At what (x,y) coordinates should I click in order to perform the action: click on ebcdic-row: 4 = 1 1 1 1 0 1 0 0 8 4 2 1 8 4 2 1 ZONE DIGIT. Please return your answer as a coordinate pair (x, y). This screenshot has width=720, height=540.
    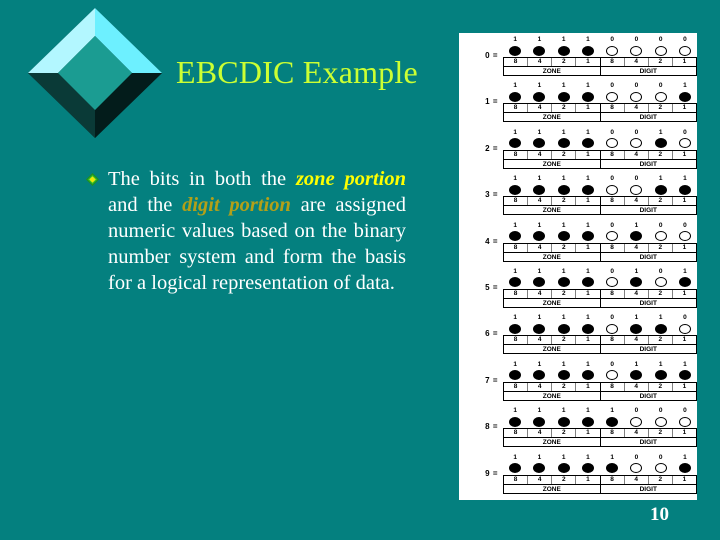
    Looking at the image, I should click on (578, 245).